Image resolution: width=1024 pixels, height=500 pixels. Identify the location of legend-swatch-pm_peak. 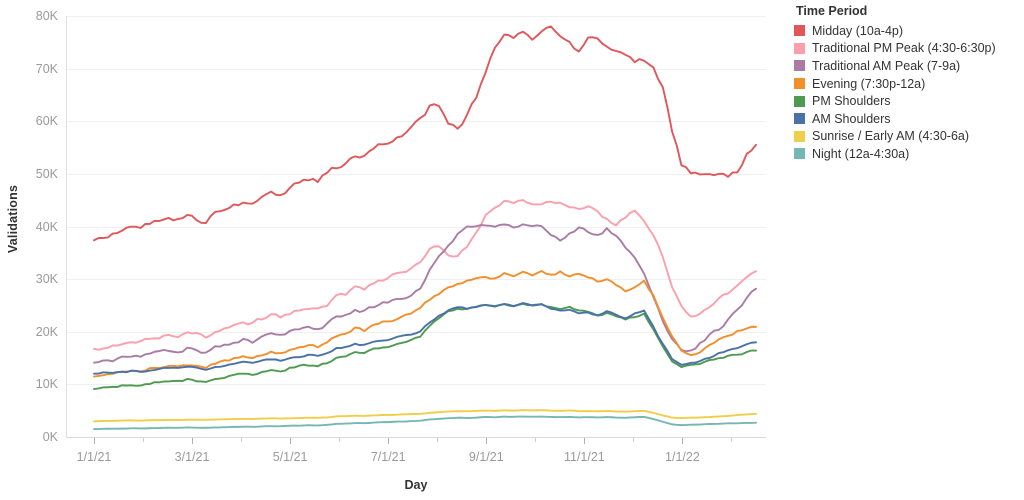
(799, 48).